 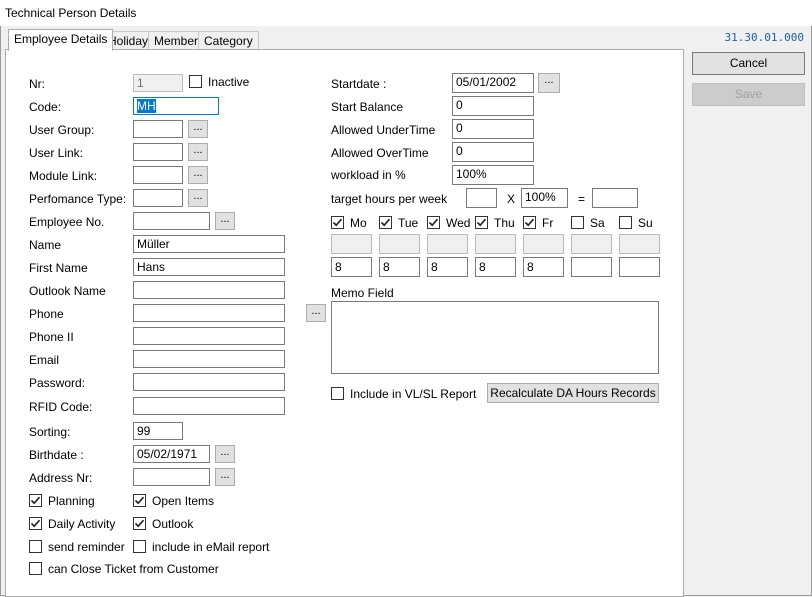 What do you see at coordinates (61, 40) in the screenshot?
I see `tab-employee-details: Employee Details` at bounding box center [61, 40].